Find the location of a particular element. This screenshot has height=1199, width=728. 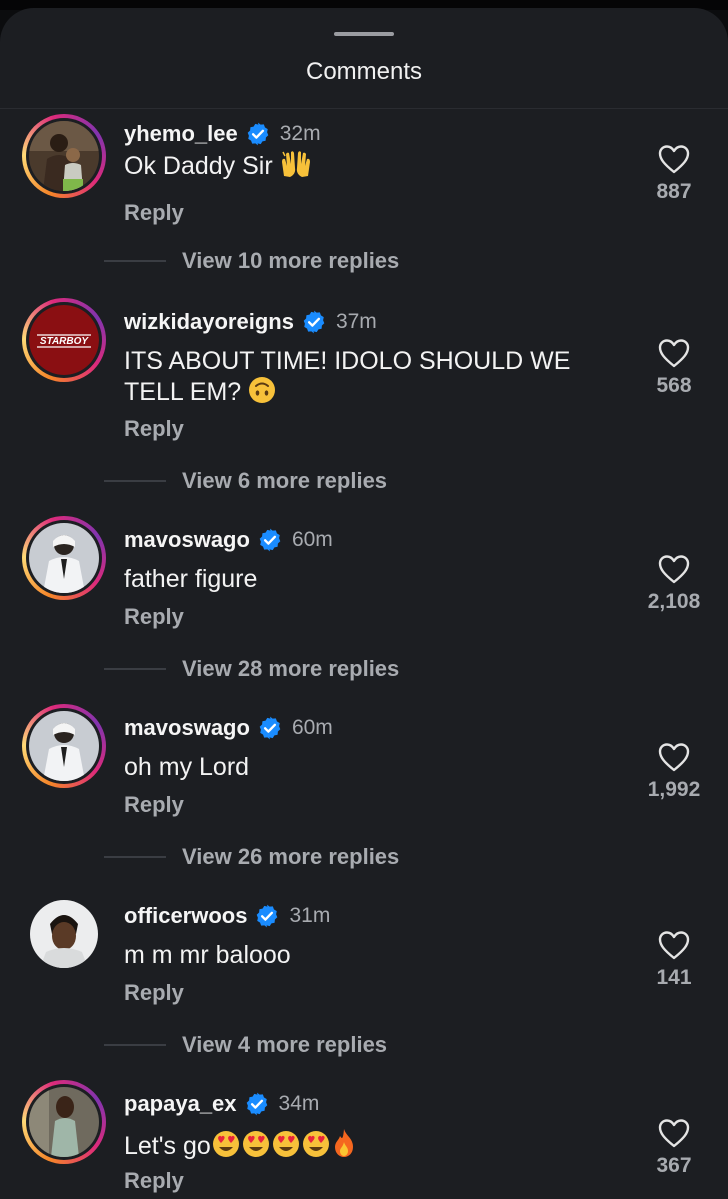

like-control: 1,992 is located at coordinates (674, 772).